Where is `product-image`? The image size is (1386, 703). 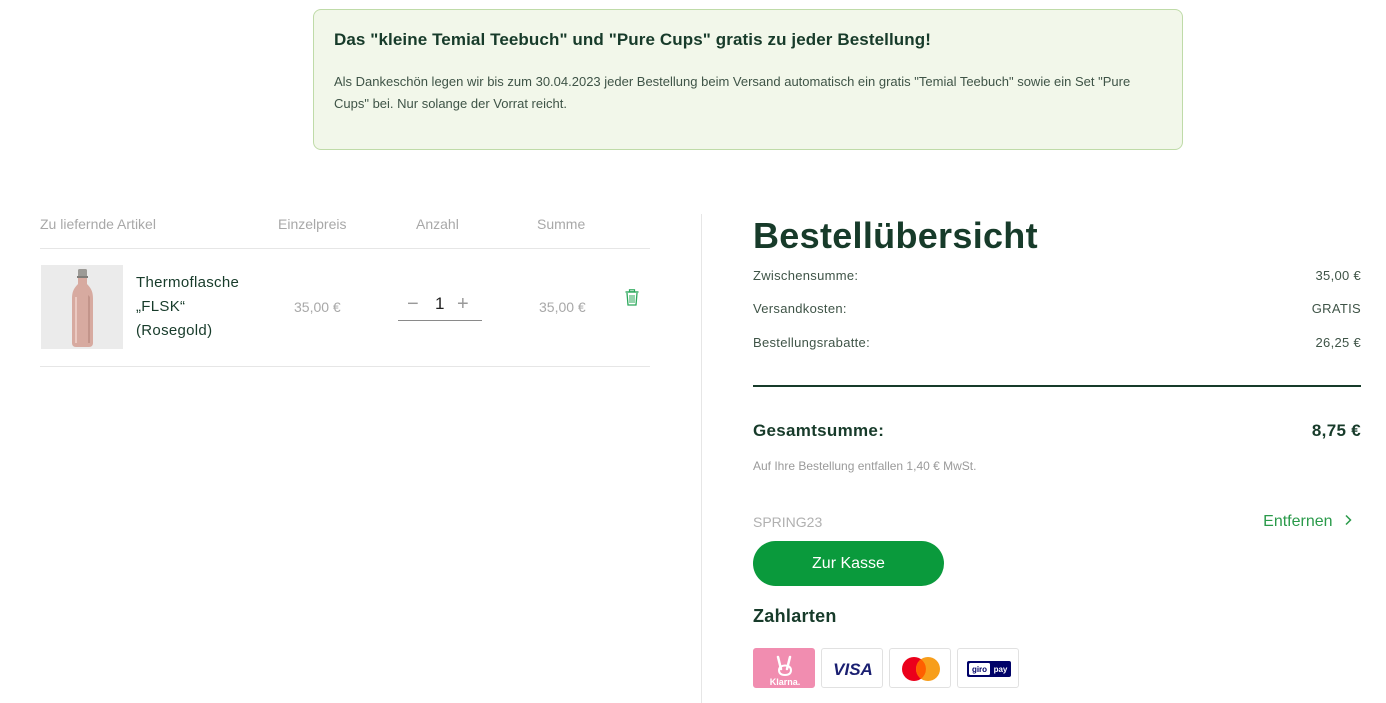
product-image is located at coordinates (82, 307).